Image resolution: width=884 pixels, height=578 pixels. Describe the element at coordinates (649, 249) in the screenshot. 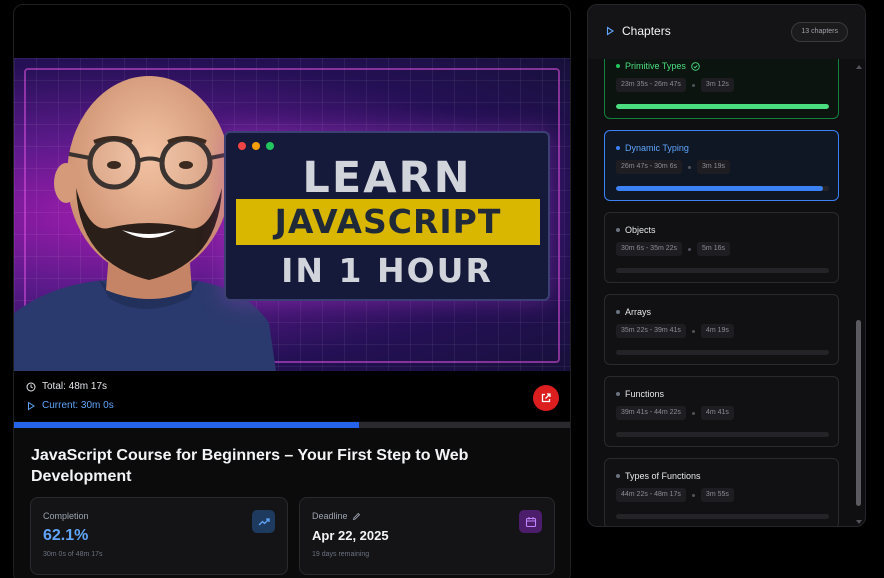

I see `chapter-range: 30m 6s - 35m 22s` at that location.